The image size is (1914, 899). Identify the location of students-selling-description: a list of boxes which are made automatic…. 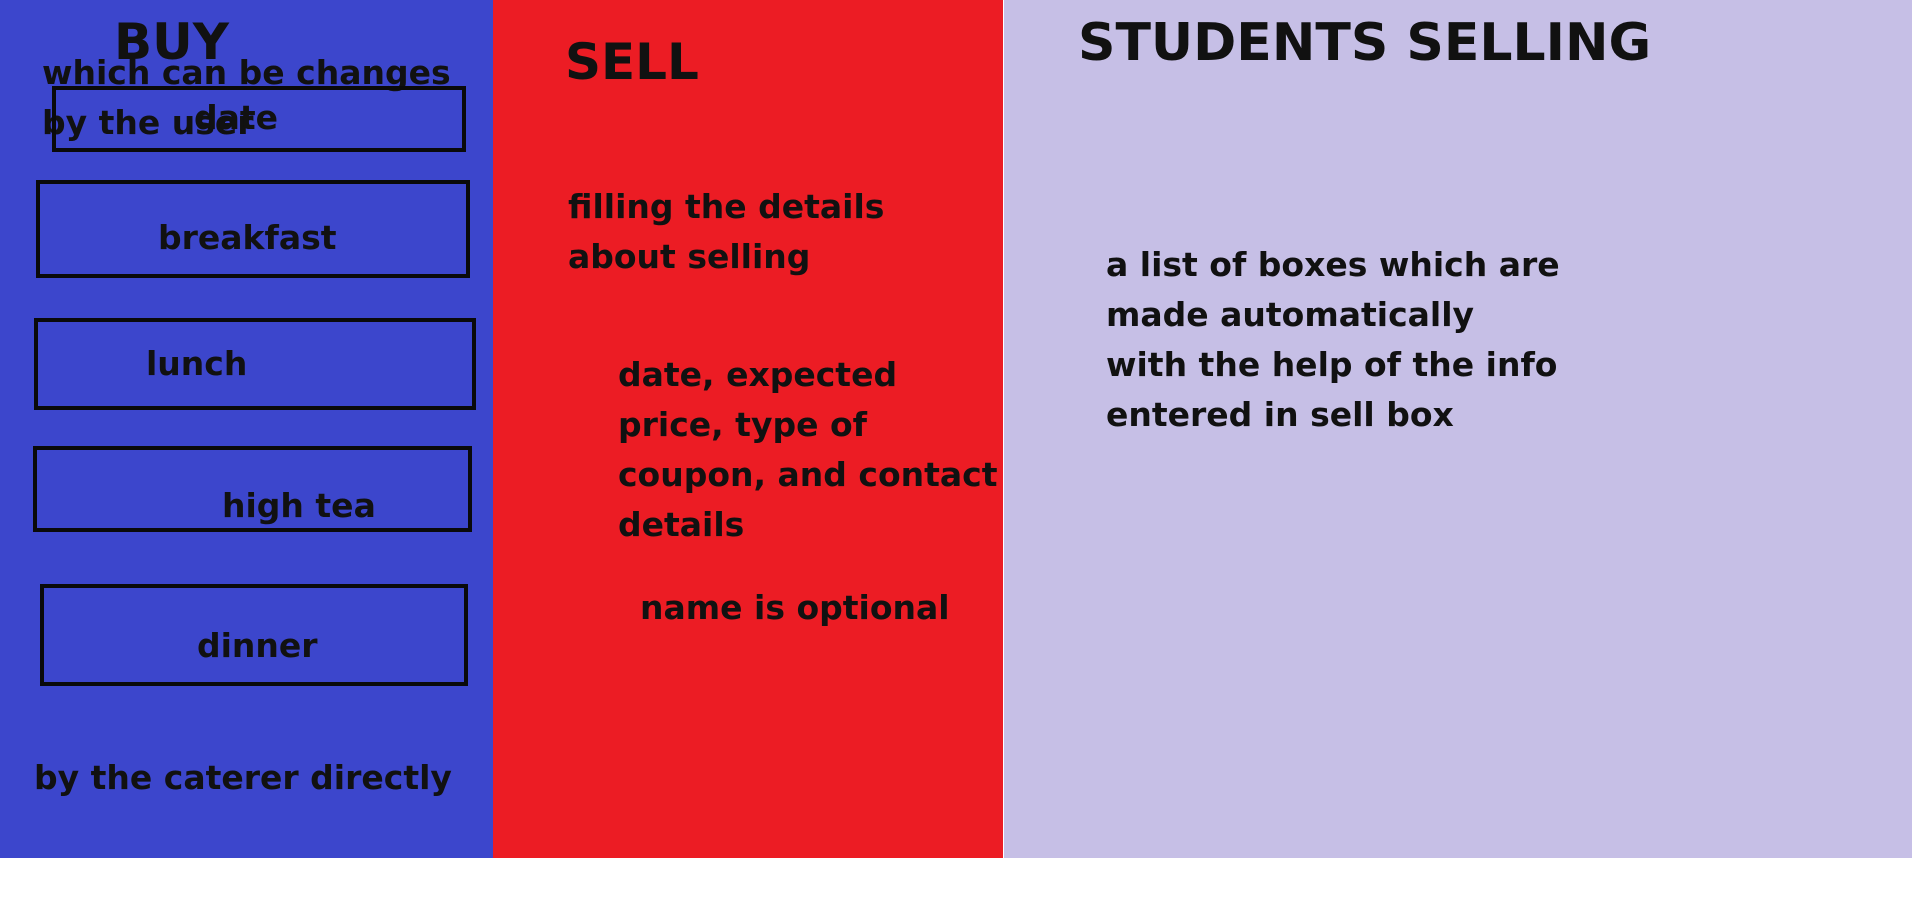
(1333, 339).